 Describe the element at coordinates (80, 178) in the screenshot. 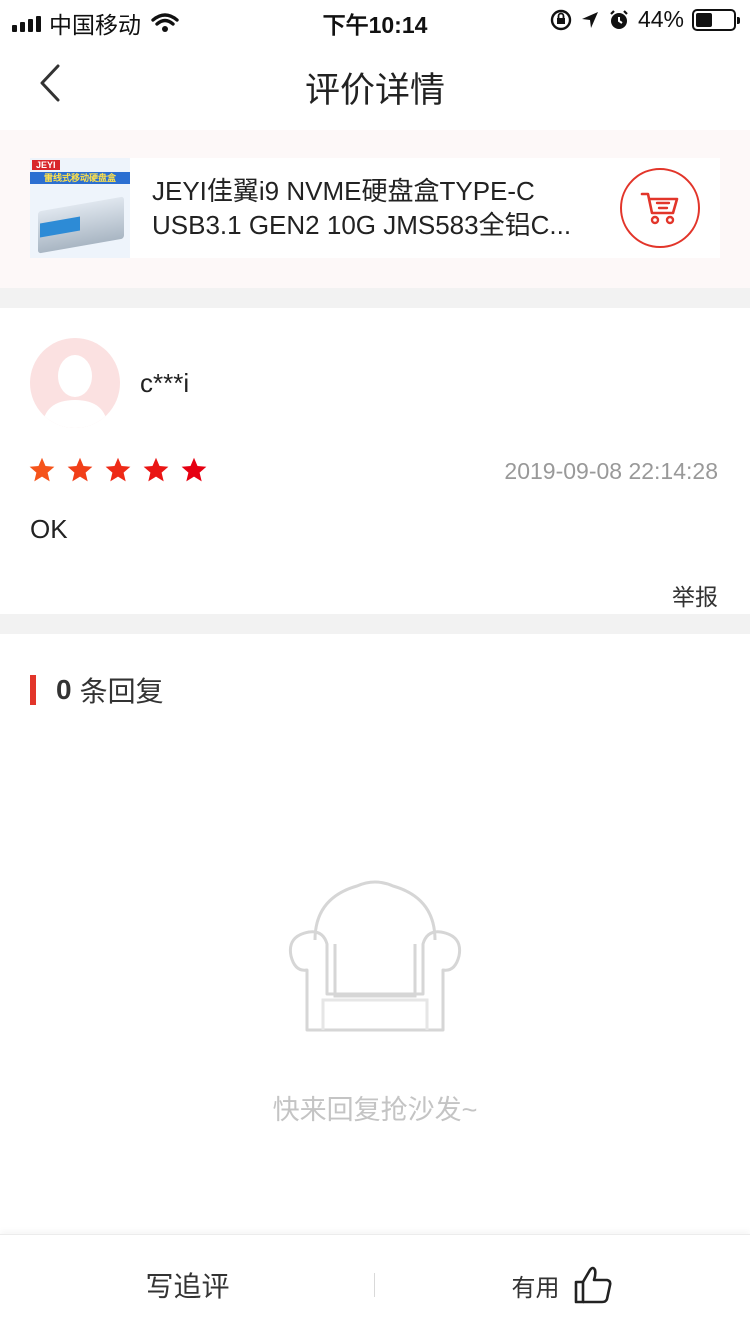

I see `product-image-tagline: 雷线式移动硬盘盒` at that location.